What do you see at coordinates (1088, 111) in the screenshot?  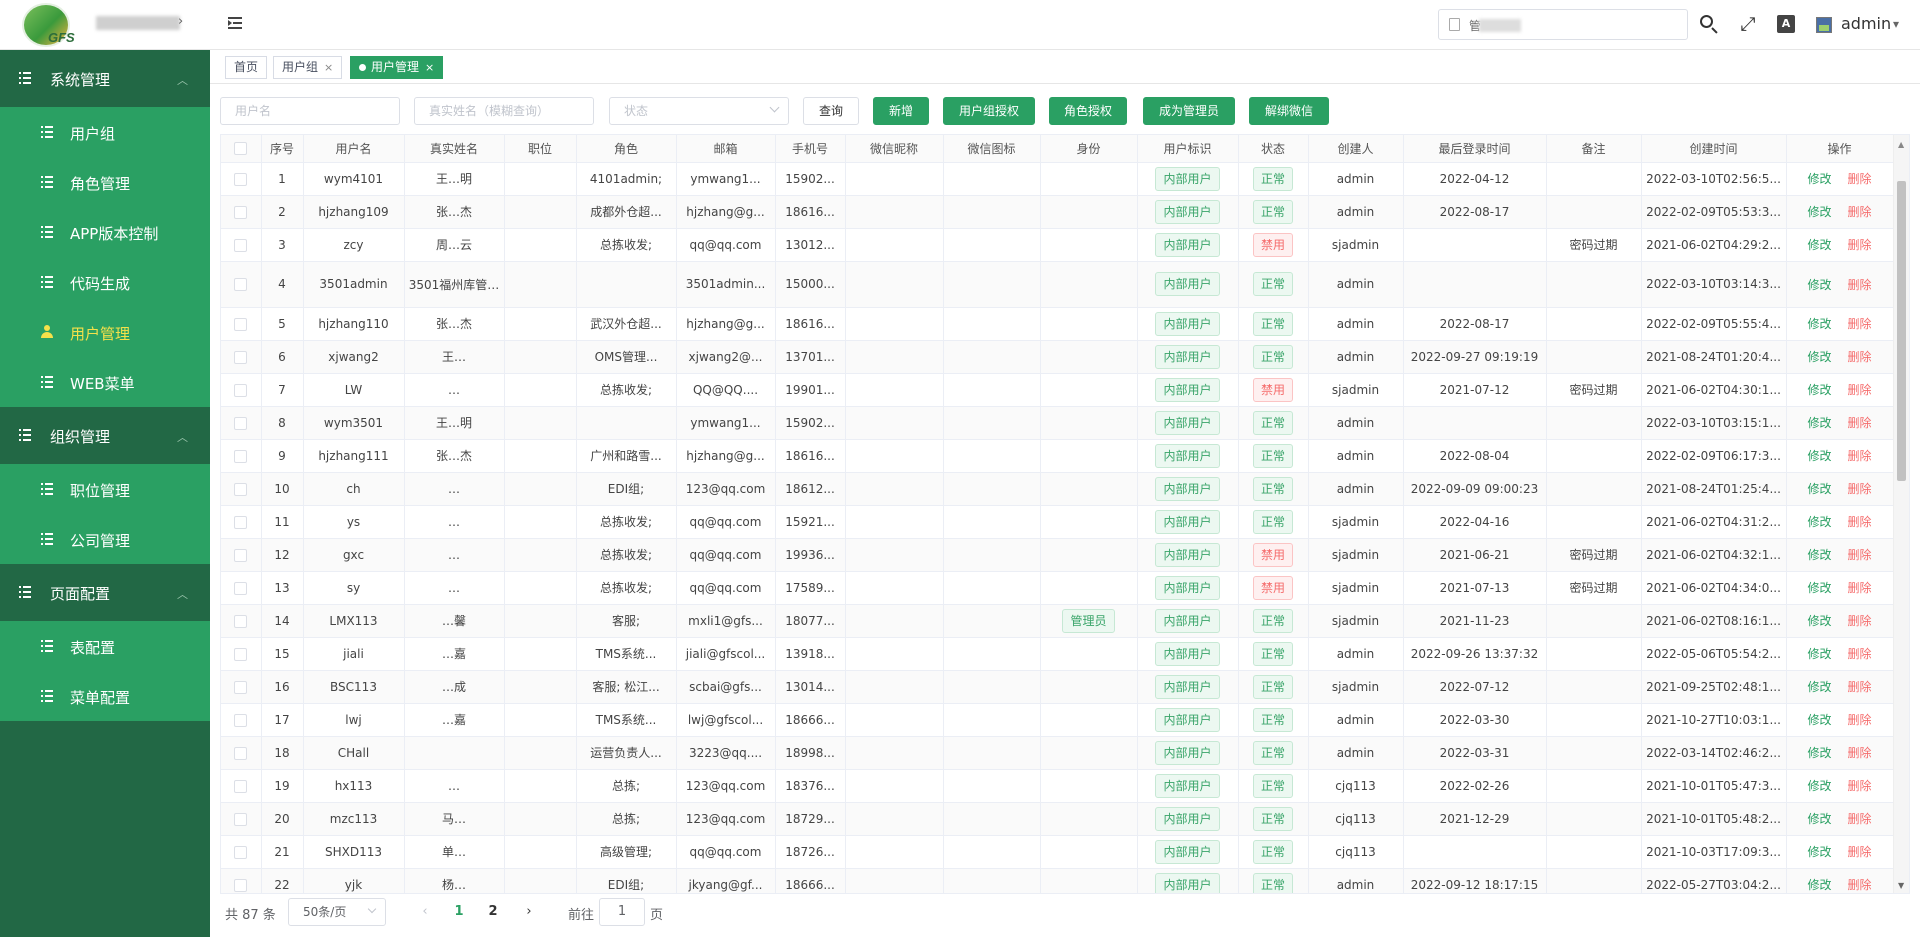 I see `role-auth-button: 角色授权` at bounding box center [1088, 111].